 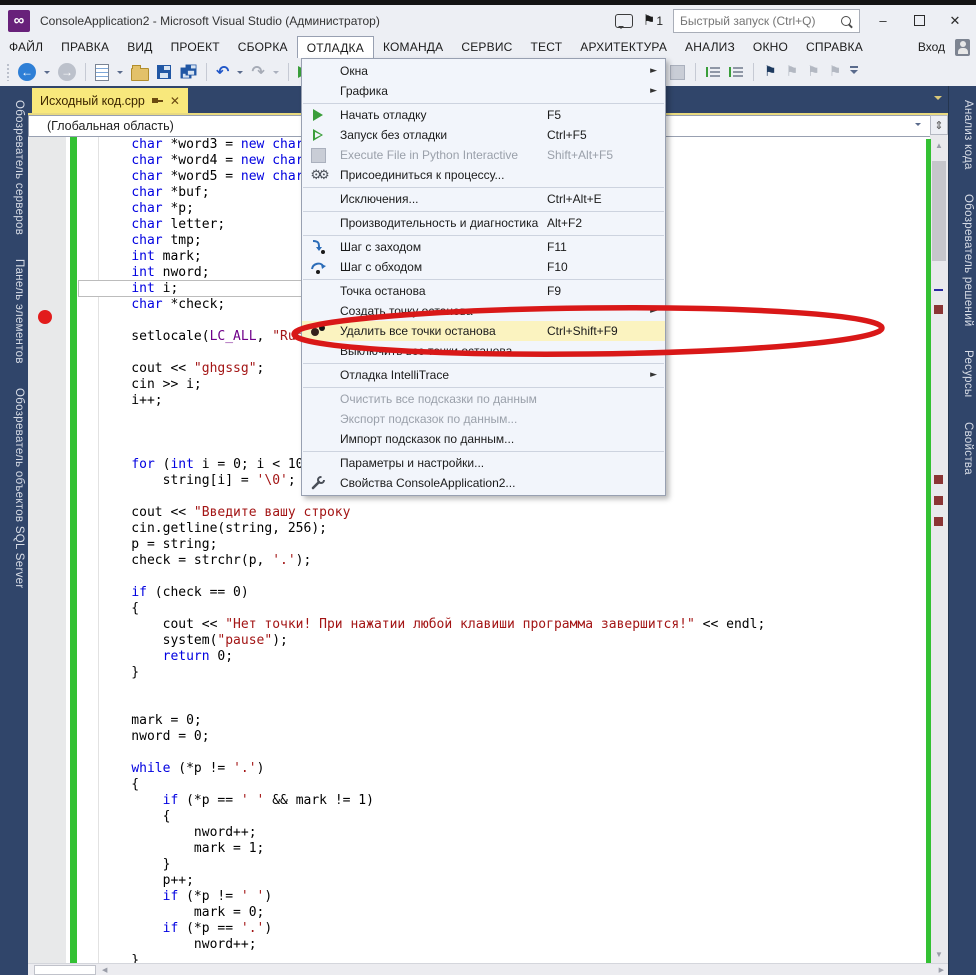 I want to click on minimize-button: –, so click(x=883, y=21).